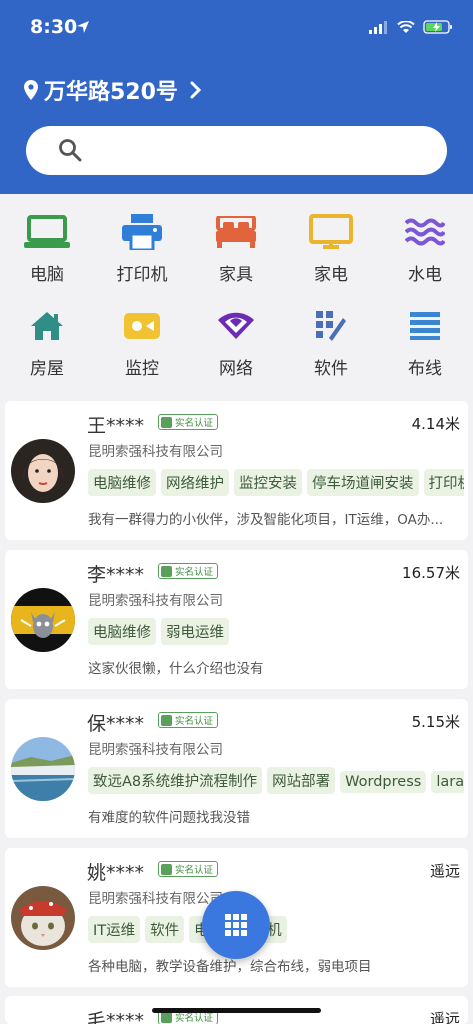 This screenshot has height=1024, width=473. What do you see at coordinates (196, 90) in the screenshot?
I see `chevron-right-icon` at bounding box center [196, 90].